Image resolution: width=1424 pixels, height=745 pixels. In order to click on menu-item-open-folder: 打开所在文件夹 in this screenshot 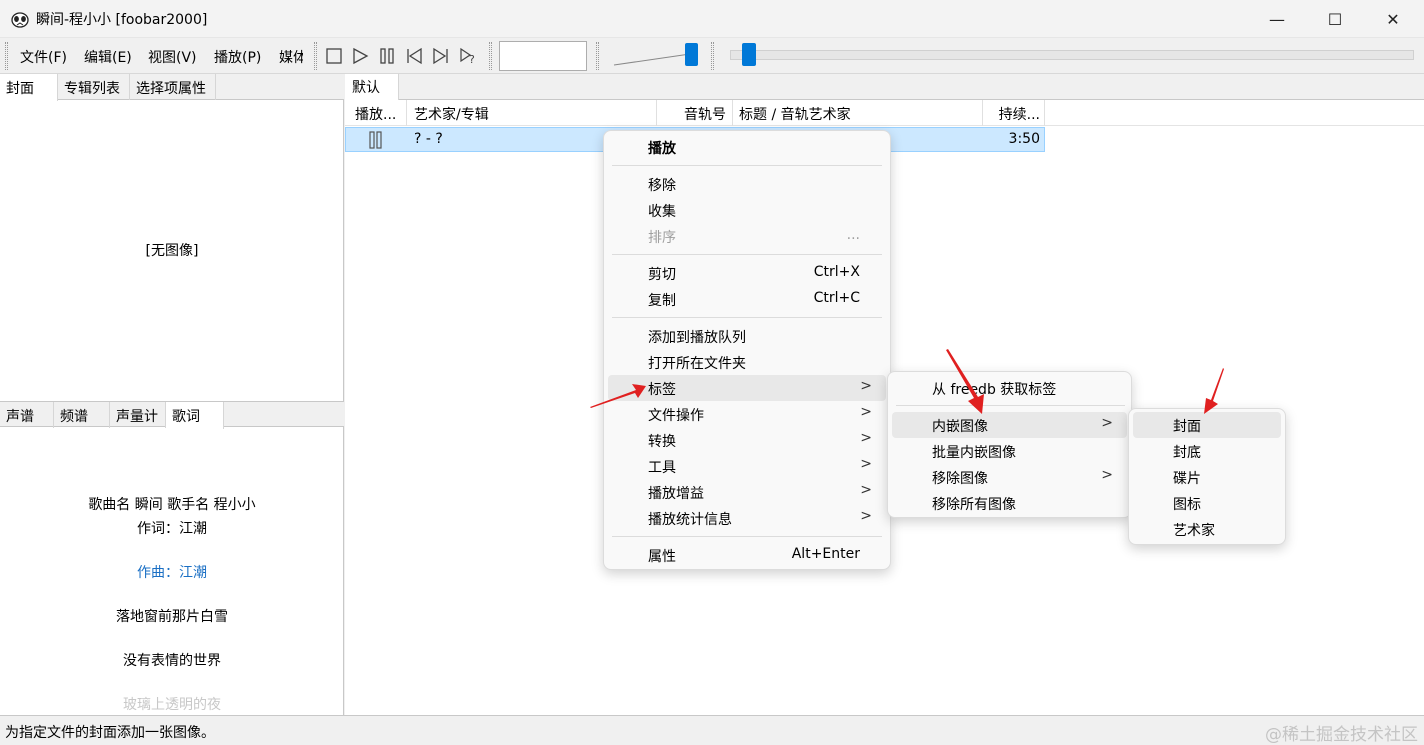, I will do `click(747, 362)`.